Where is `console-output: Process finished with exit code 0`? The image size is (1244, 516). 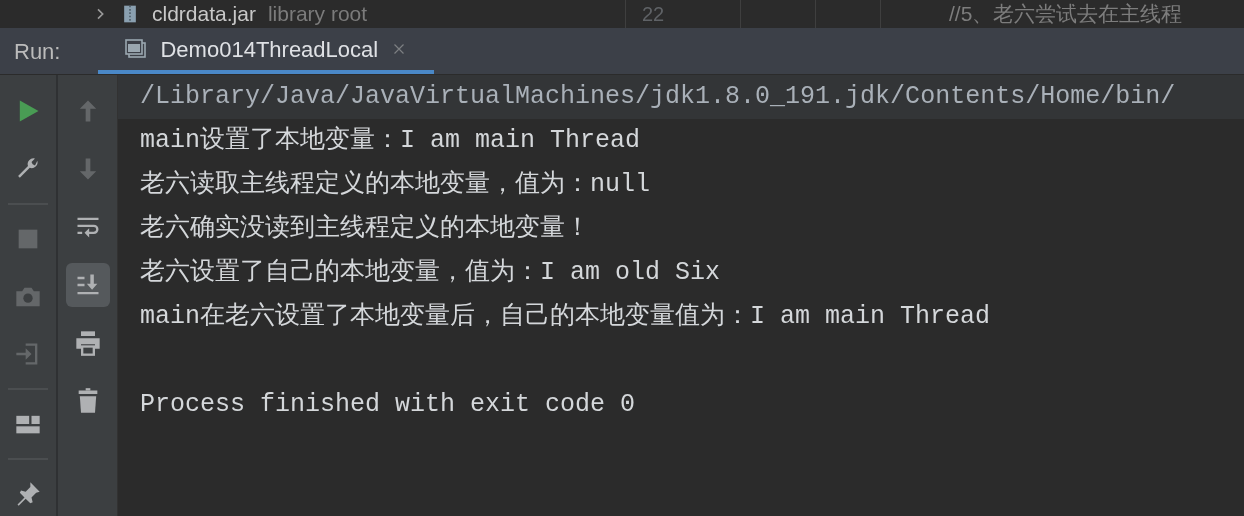 console-output: Process finished with exit code 0 is located at coordinates (388, 405).